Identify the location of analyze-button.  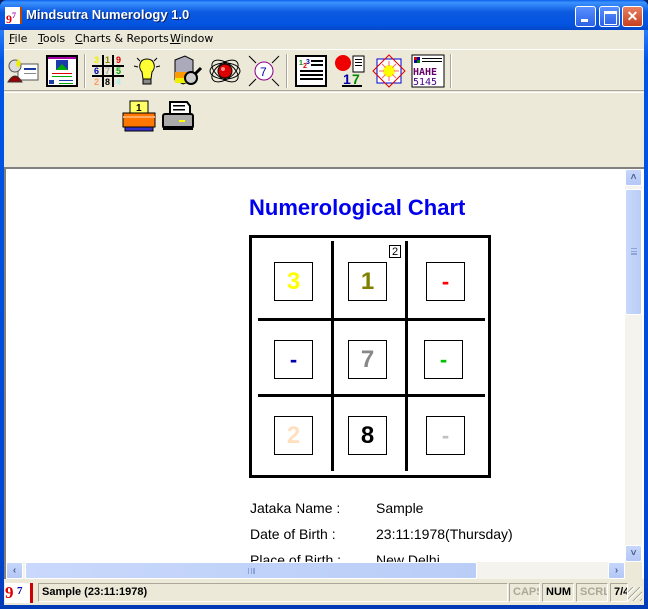
(186, 71).